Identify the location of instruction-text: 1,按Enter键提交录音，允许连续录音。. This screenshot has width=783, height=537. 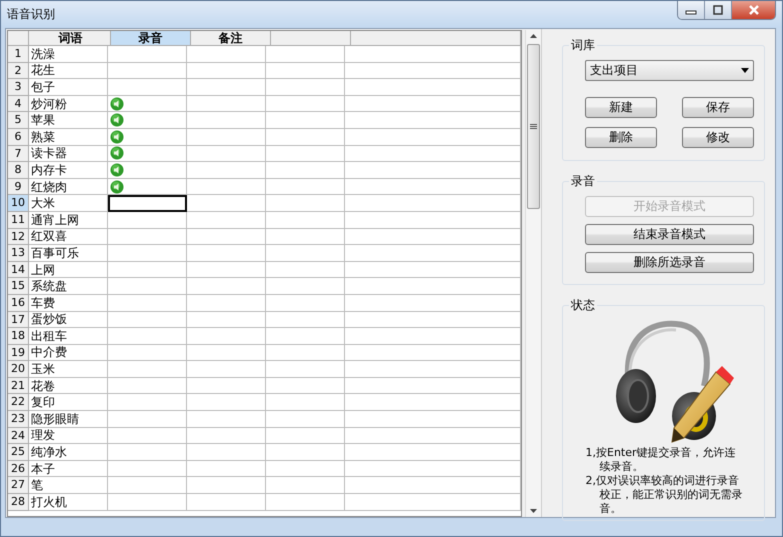
(661, 460).